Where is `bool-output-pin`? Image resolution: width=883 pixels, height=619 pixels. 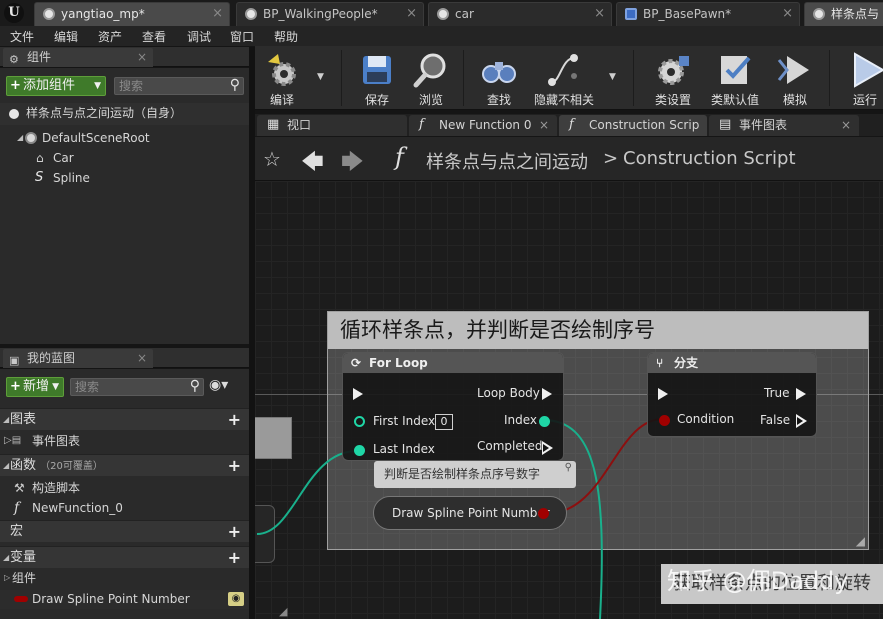 bool-output-pin is located at coordinates (543, 513).